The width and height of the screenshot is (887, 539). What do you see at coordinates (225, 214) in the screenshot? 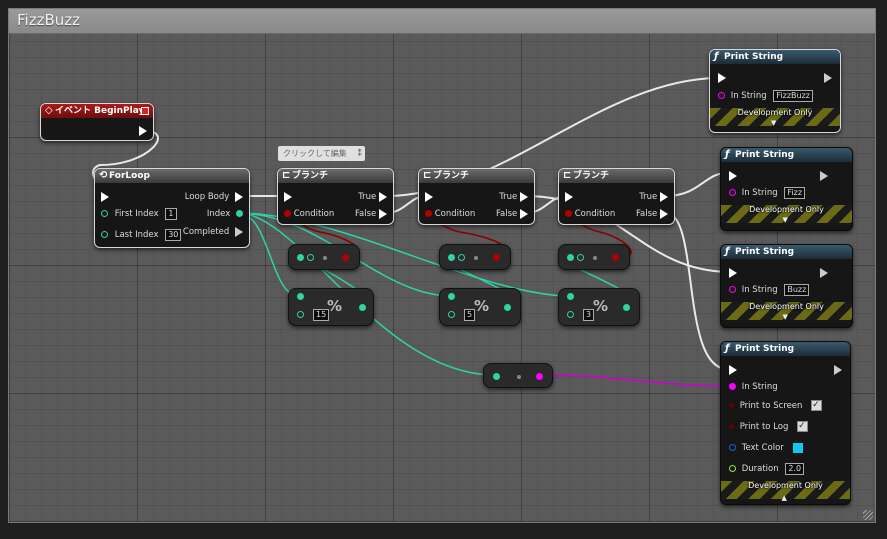
I see `index-pin: Index` at bounding box center [225, 214].